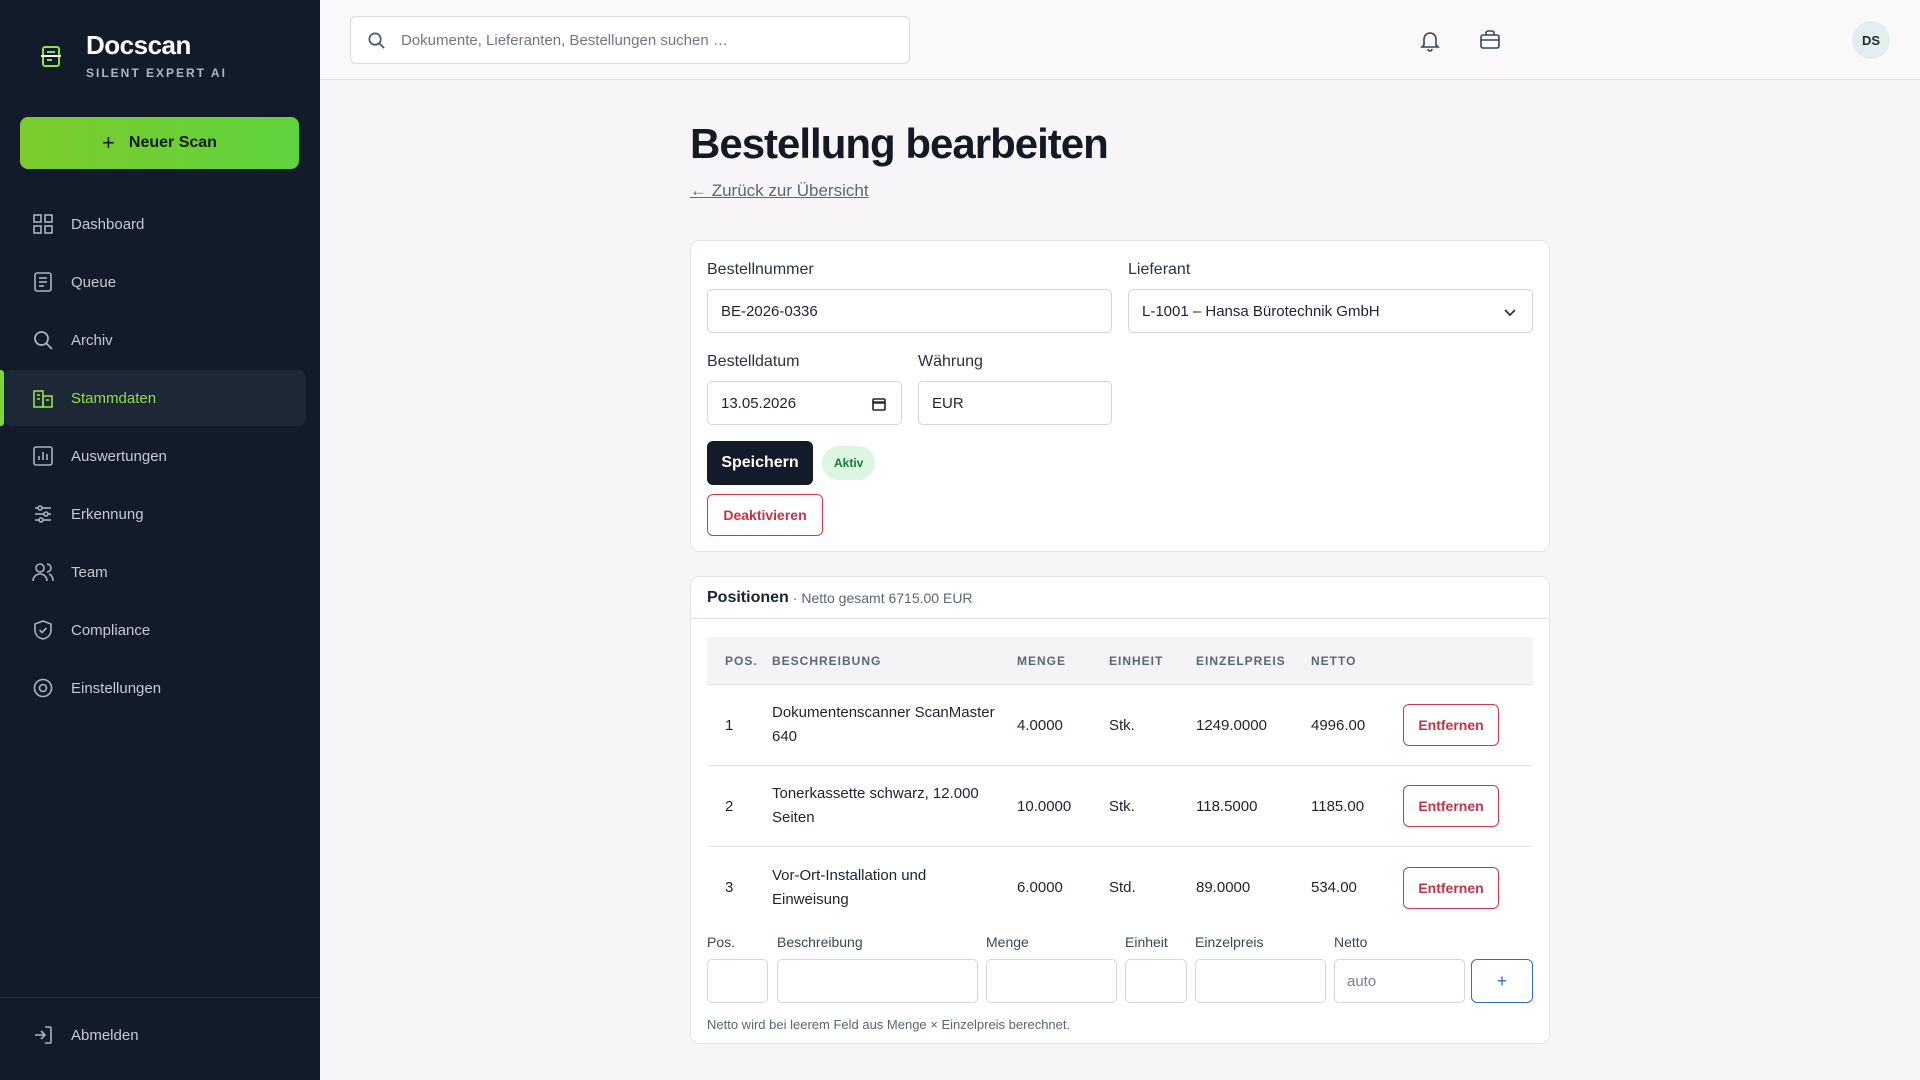  What do you see at coordinates (1260, 981) in the screenshot?
I see `new-unit-price-input` at bounding box center [1260, 981].